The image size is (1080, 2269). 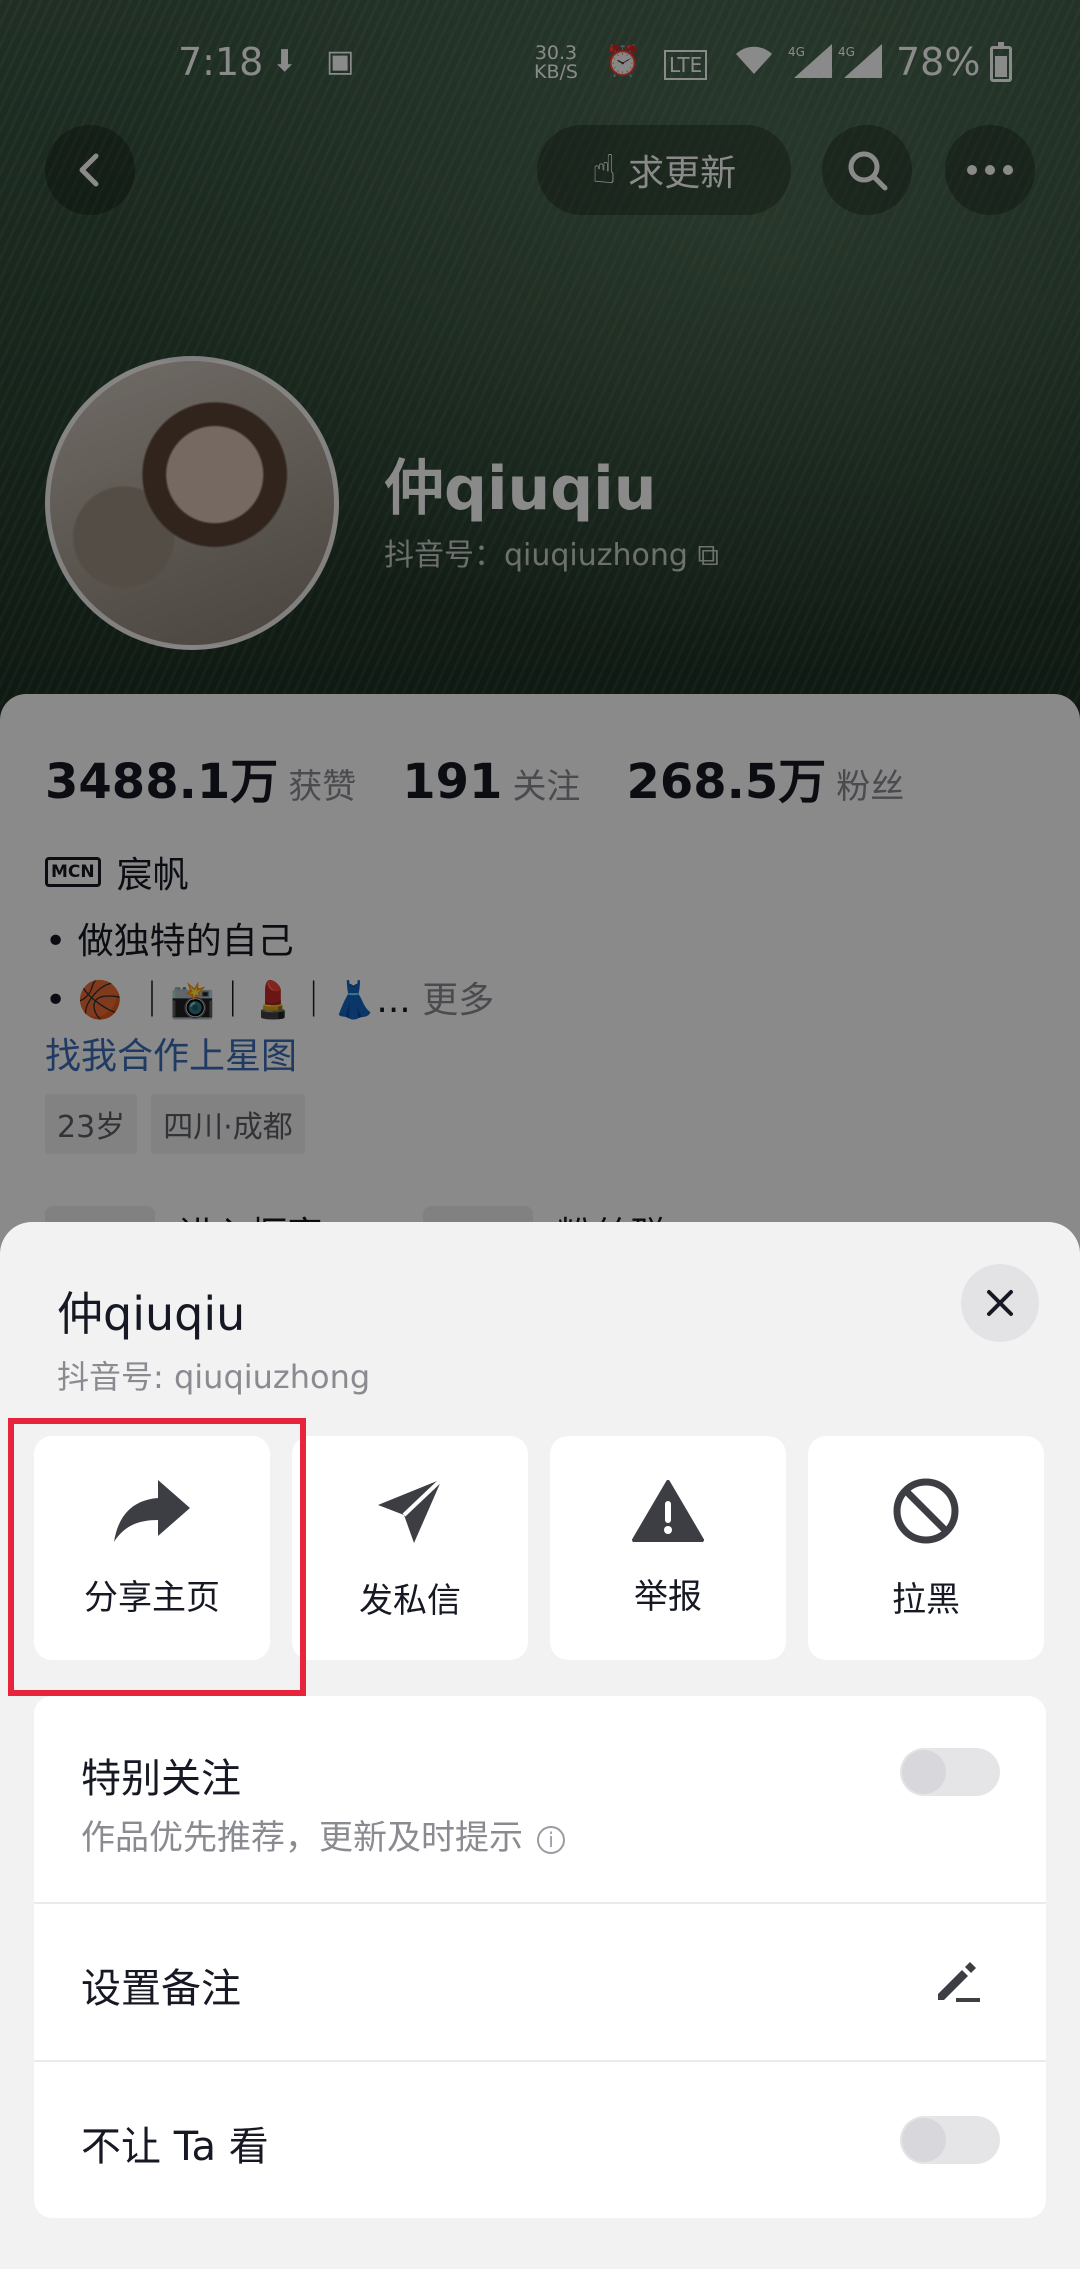 I want to click on sheet-title: 仲qiuqiu, so click(x=151, y=1314).